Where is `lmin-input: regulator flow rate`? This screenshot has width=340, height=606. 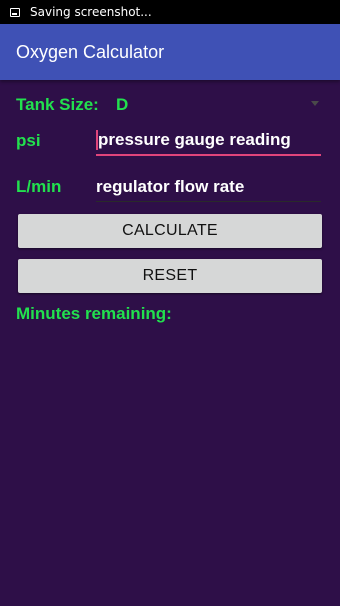
lmin-input: regulator flow rate is located at coordinates (208, 187).